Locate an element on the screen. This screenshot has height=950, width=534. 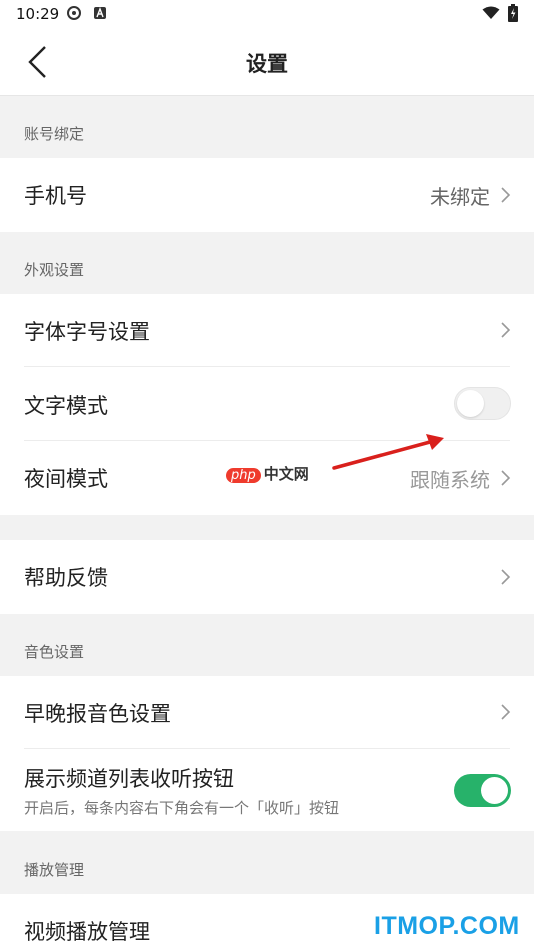
status-time: 10:29 is located at coordinates (38, 14).